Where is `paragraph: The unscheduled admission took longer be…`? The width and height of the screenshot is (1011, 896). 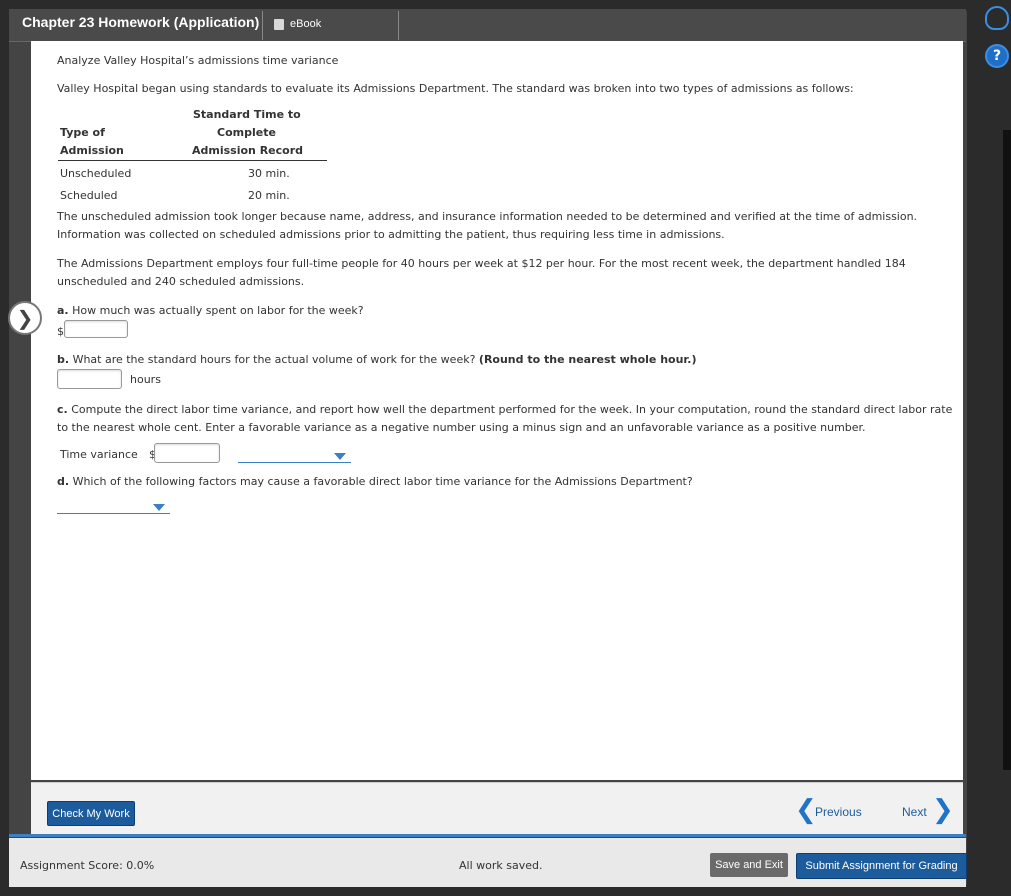 paragraph: The unscheduled admission took longer be… is located at coordinates (487, 225).